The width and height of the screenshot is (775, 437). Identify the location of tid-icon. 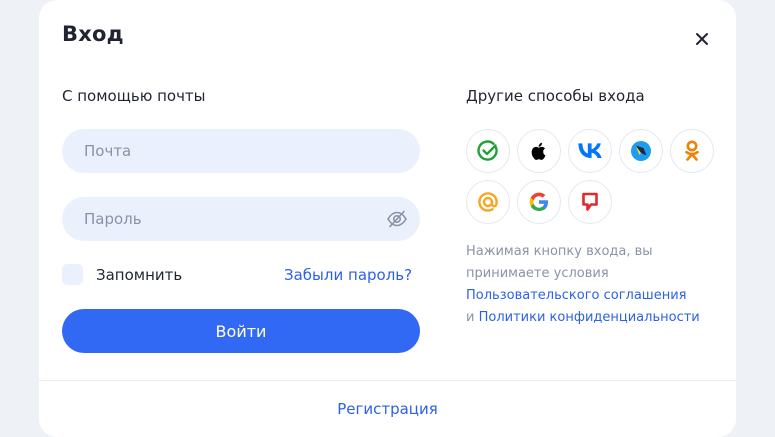
(641, 151).